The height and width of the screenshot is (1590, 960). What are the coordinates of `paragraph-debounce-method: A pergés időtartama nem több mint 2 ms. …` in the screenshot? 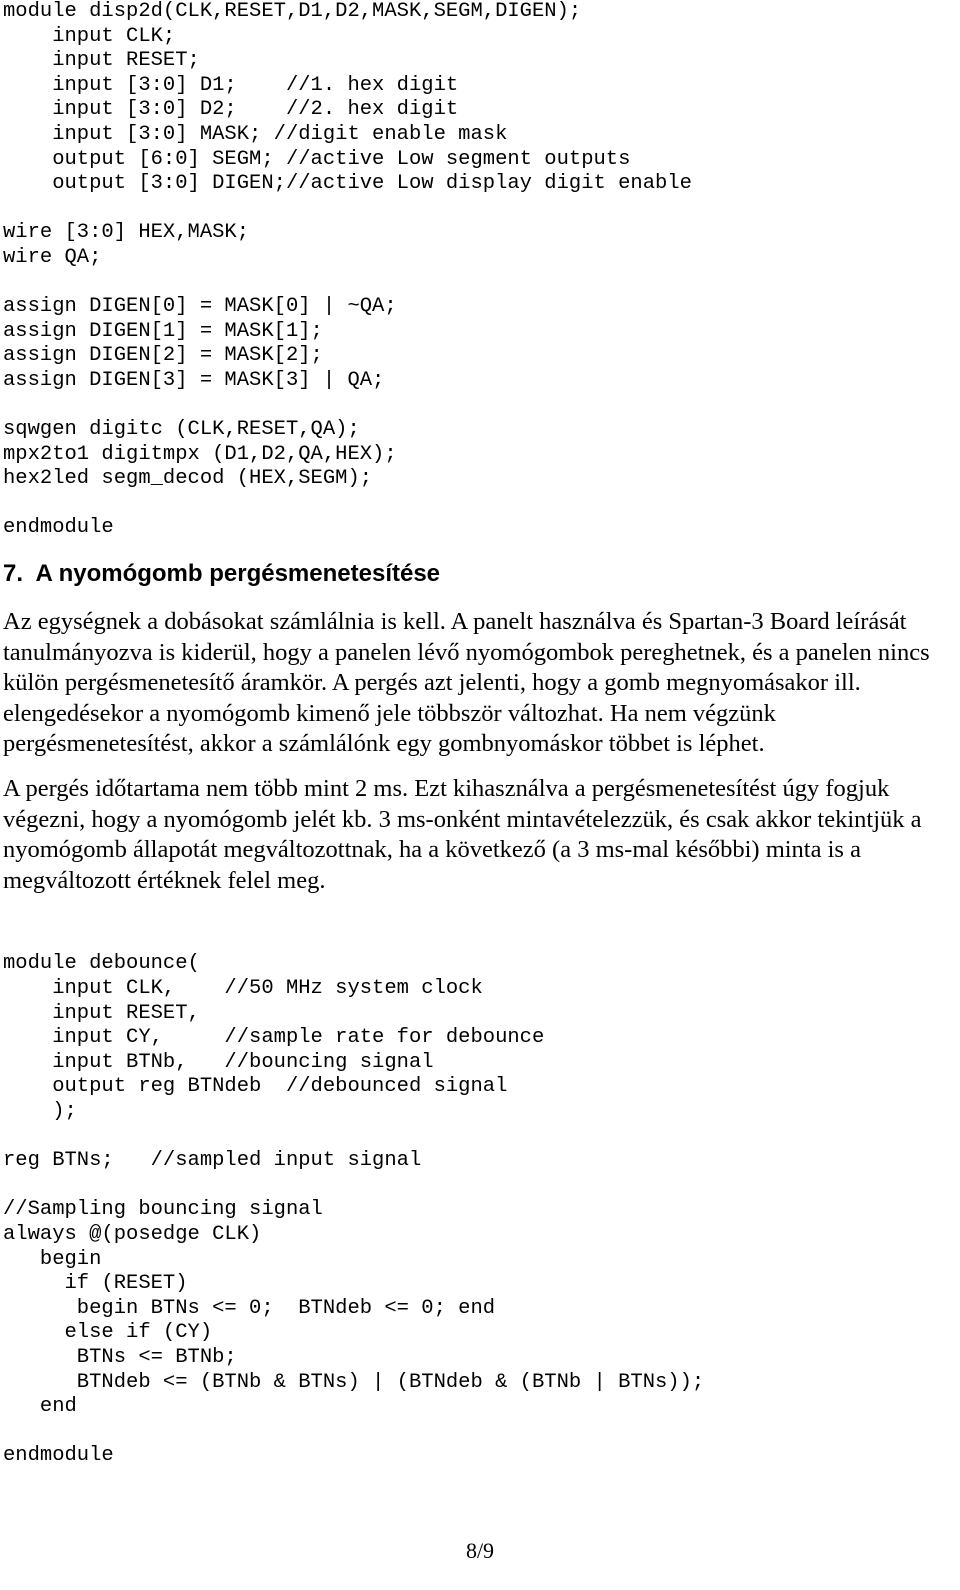 It's located at (462, 834).